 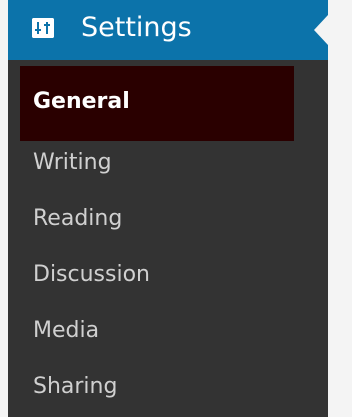 What do you see at coordinates (168, 169) in the screenshot?
I see `submenu-item-writing: Writing` at bounding box center [168, 169].